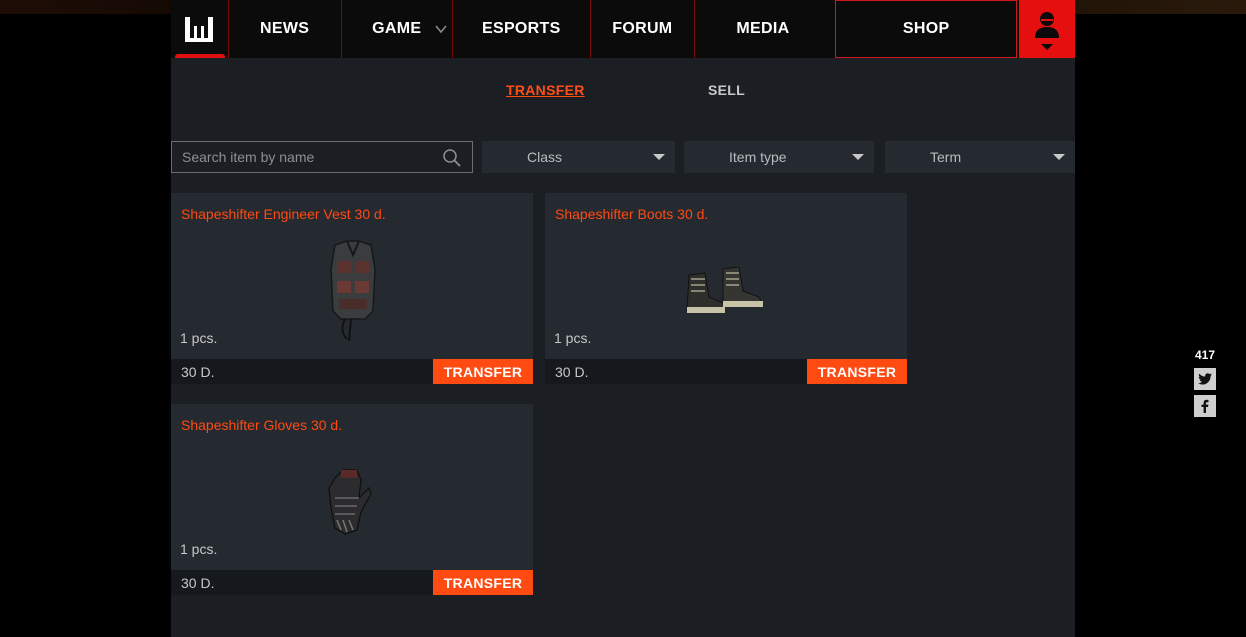 This screenshot has height=637, width=1246. Describe the element at coordinates (452, 158) in the screenshot. I see `search-icon` at that location.